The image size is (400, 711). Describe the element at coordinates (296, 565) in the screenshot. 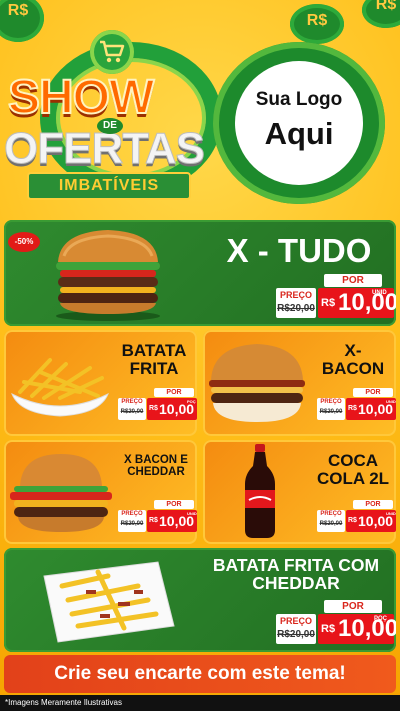

I see `product-name-line1: BATATA FRITA COM` at that location.